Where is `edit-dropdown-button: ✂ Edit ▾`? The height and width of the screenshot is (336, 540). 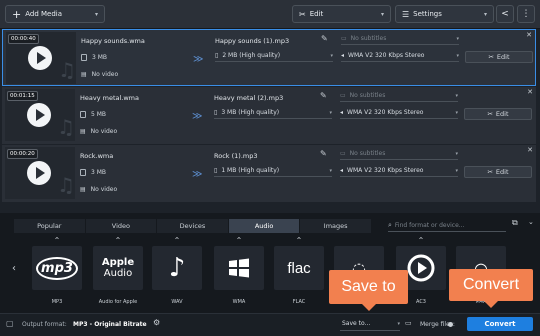 edit-dropdown-button: ✂ Edit ▾ is located at coordinates (341, 14).